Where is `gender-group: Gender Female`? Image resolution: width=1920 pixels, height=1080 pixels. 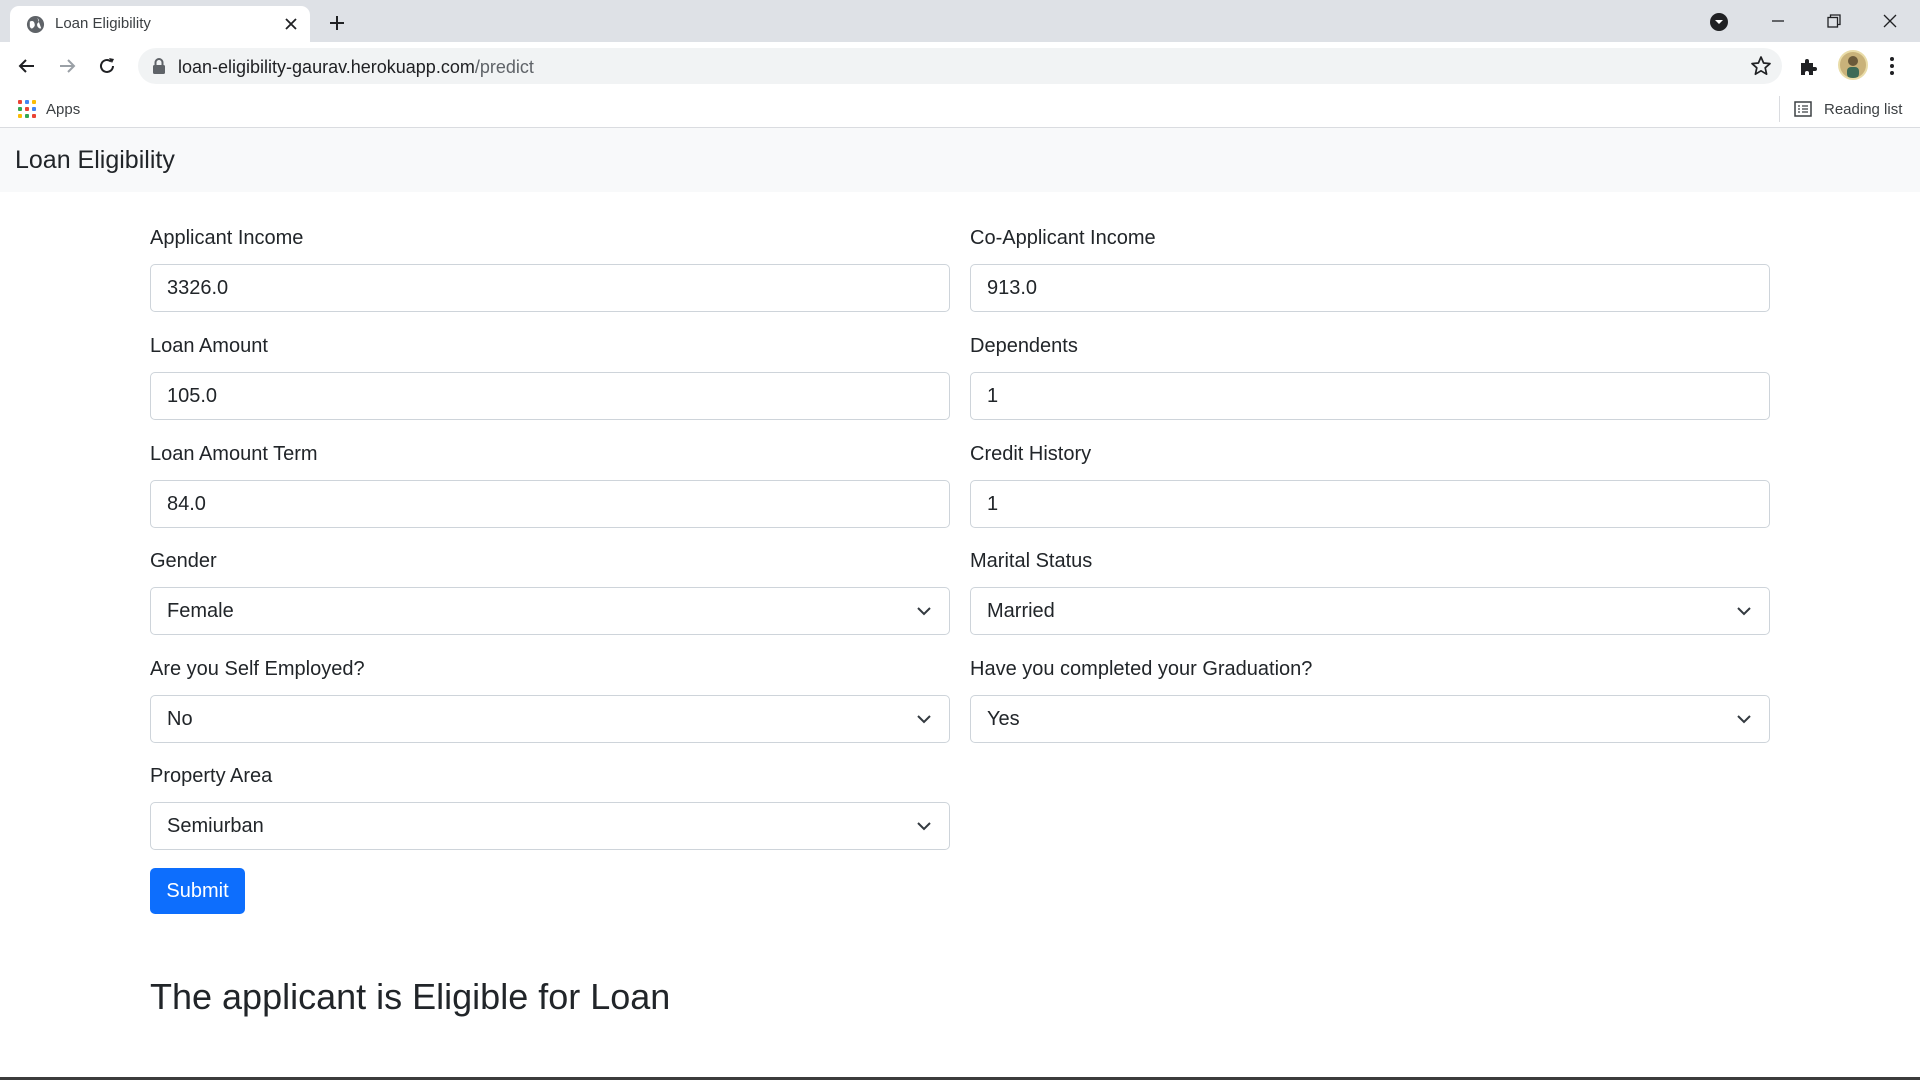 gender-group: Gender Female is located at coordinates (550, 592).